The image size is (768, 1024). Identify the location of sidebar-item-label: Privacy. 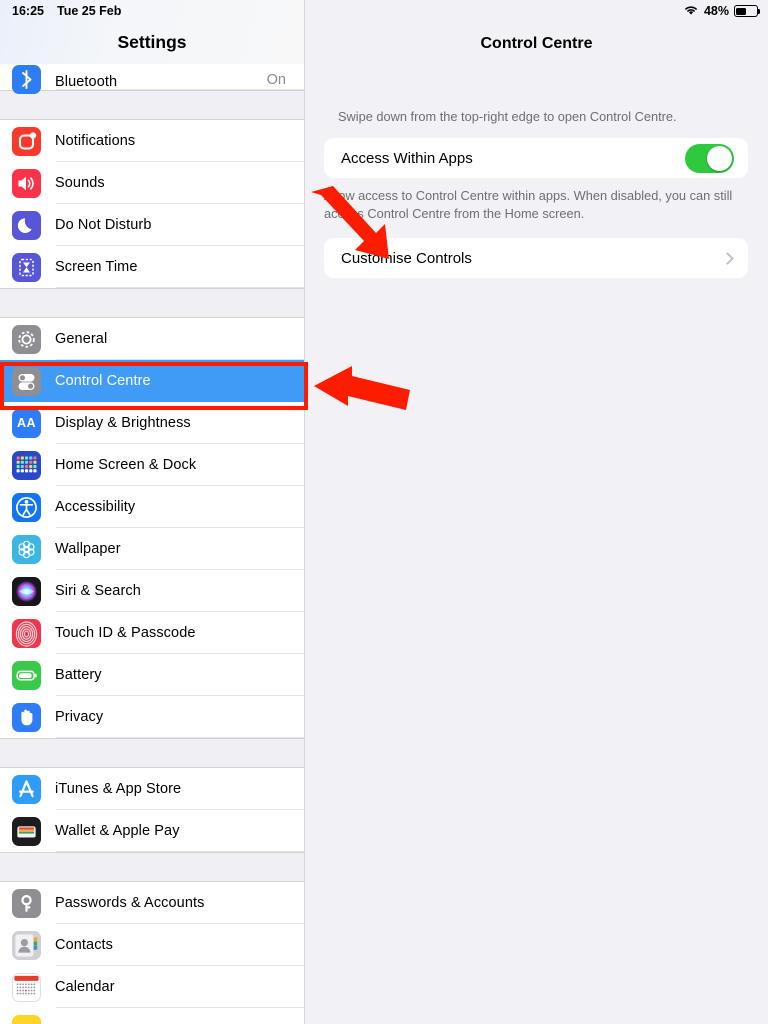
(79, 717).